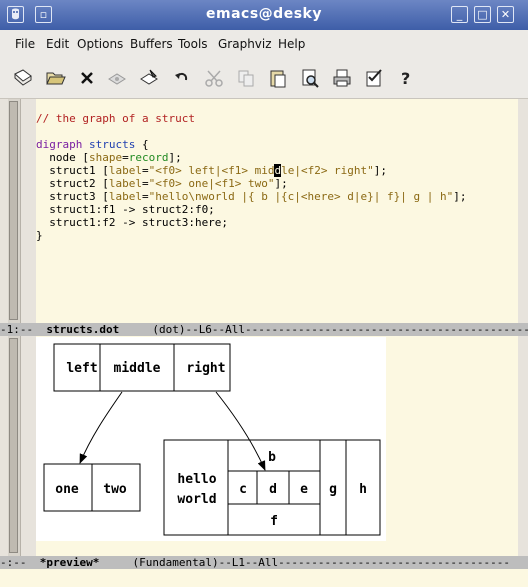  Describe the element at coordinates (274, 521) in the screenshot. I see `struct3-f-label: f` at that location.